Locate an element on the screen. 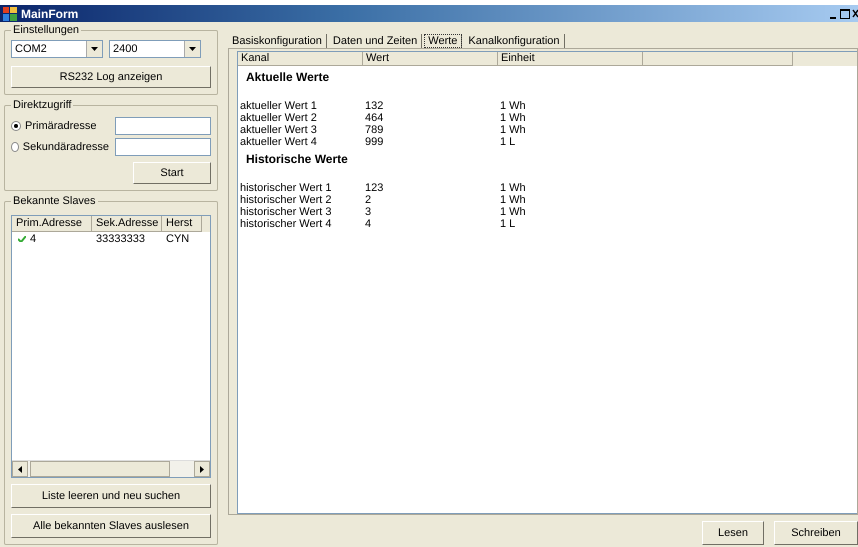 The width and height of the screenshot is (858, 547). table-cell-text: CYN is located at coordinates (177, 239).